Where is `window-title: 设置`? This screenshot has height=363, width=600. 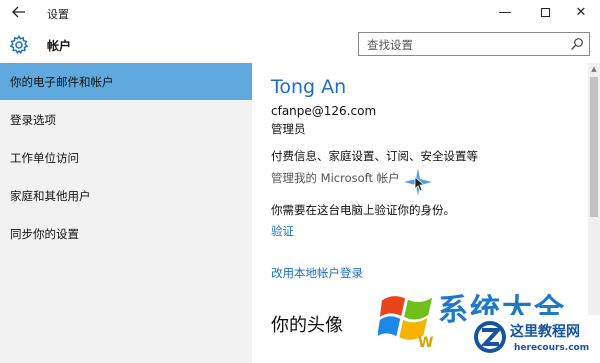
window-title: 设置 is located at coordinates (58, 14).